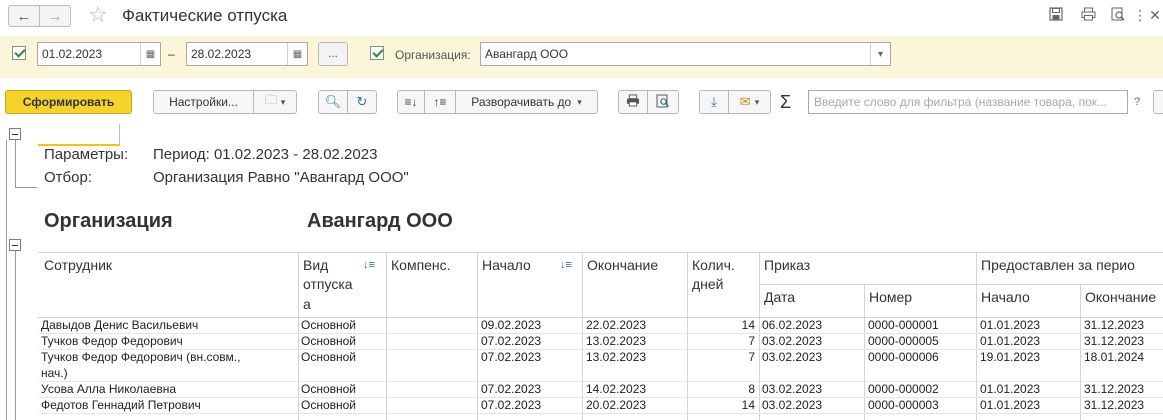 The height and width of the screenshot is (420, 1163). Describe the element at coordinates (511, 325) in the screenshot. I see `cell-start: 09.02.2023` at that location.